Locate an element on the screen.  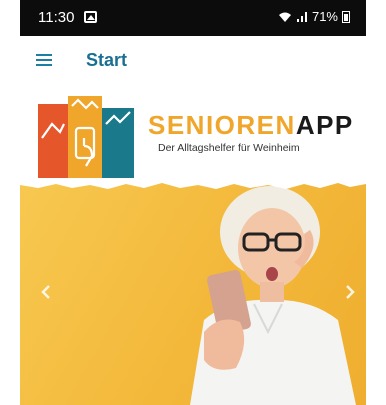
battery-icon is located at coordinates (346, 16).